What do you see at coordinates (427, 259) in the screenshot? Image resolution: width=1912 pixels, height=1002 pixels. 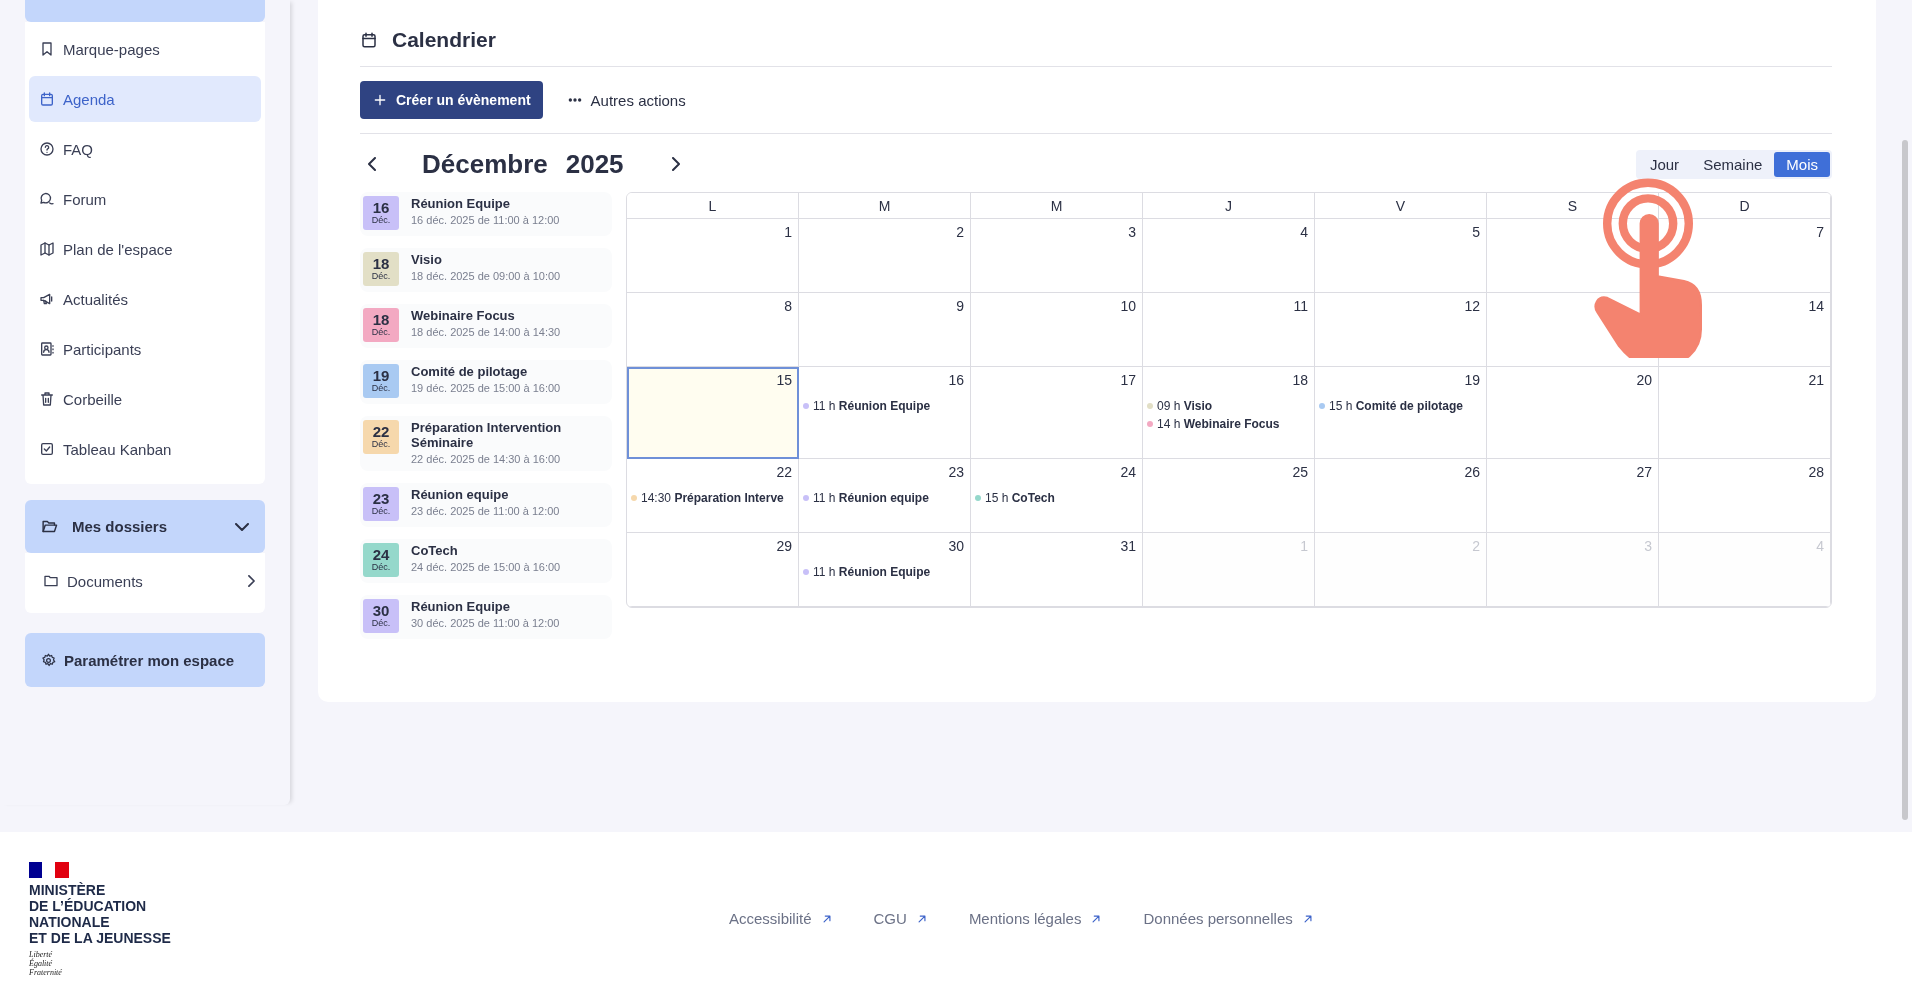 I see `event-title: Visio` at bounding box center [427, 259].